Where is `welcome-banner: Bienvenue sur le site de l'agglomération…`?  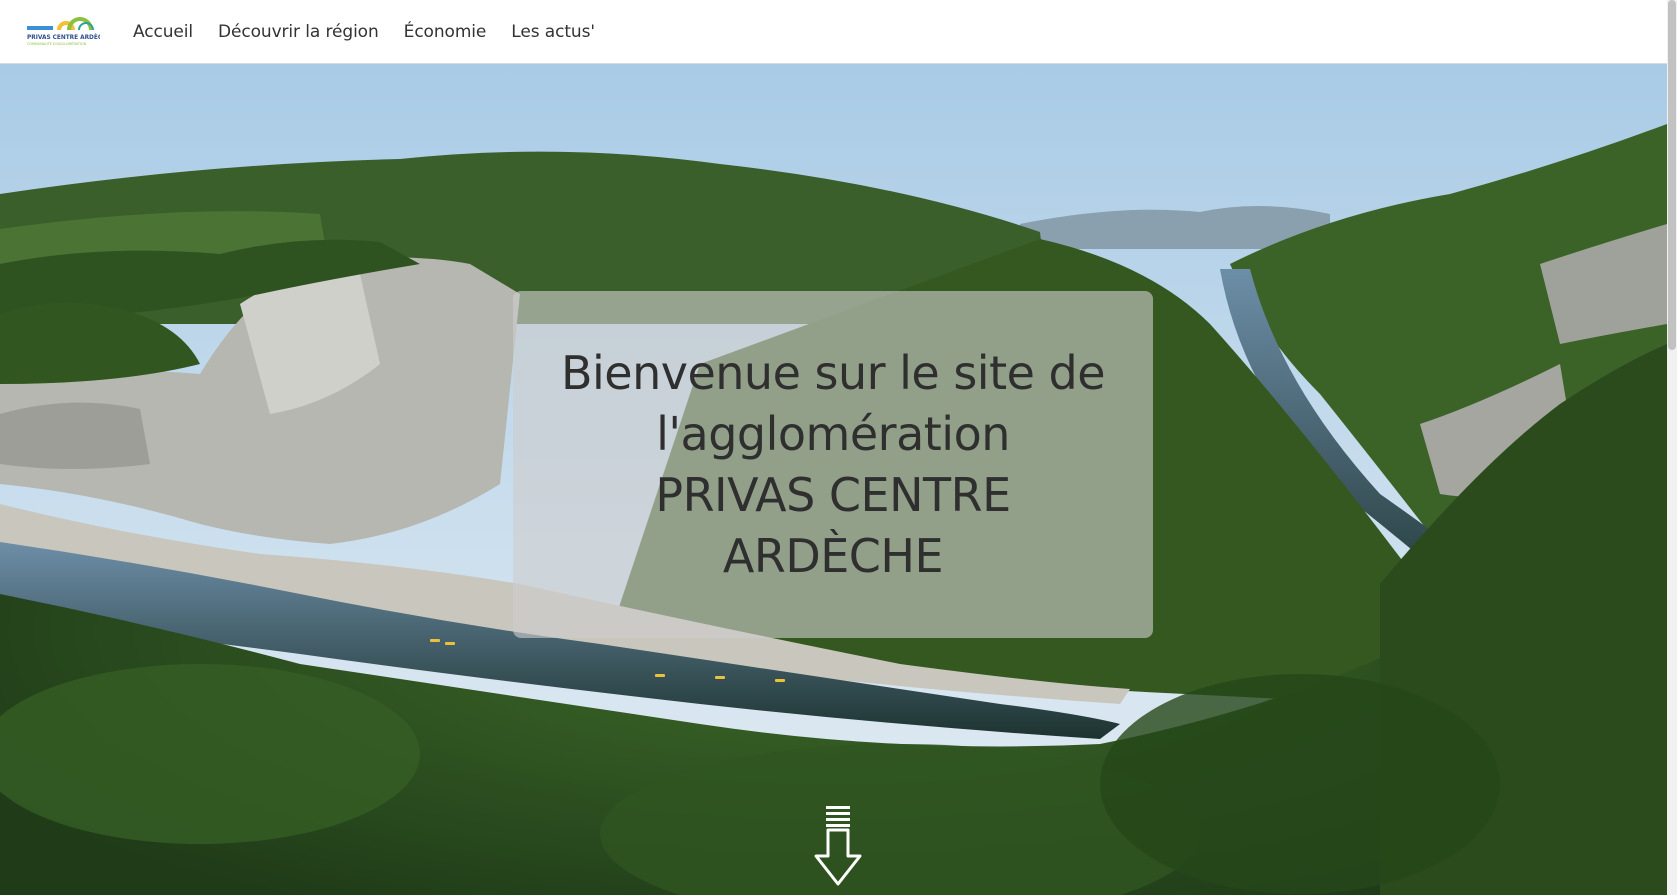 welcome-banner: Bienvenue sur le site de l'agglomération… is located at coordinates (833, 464).